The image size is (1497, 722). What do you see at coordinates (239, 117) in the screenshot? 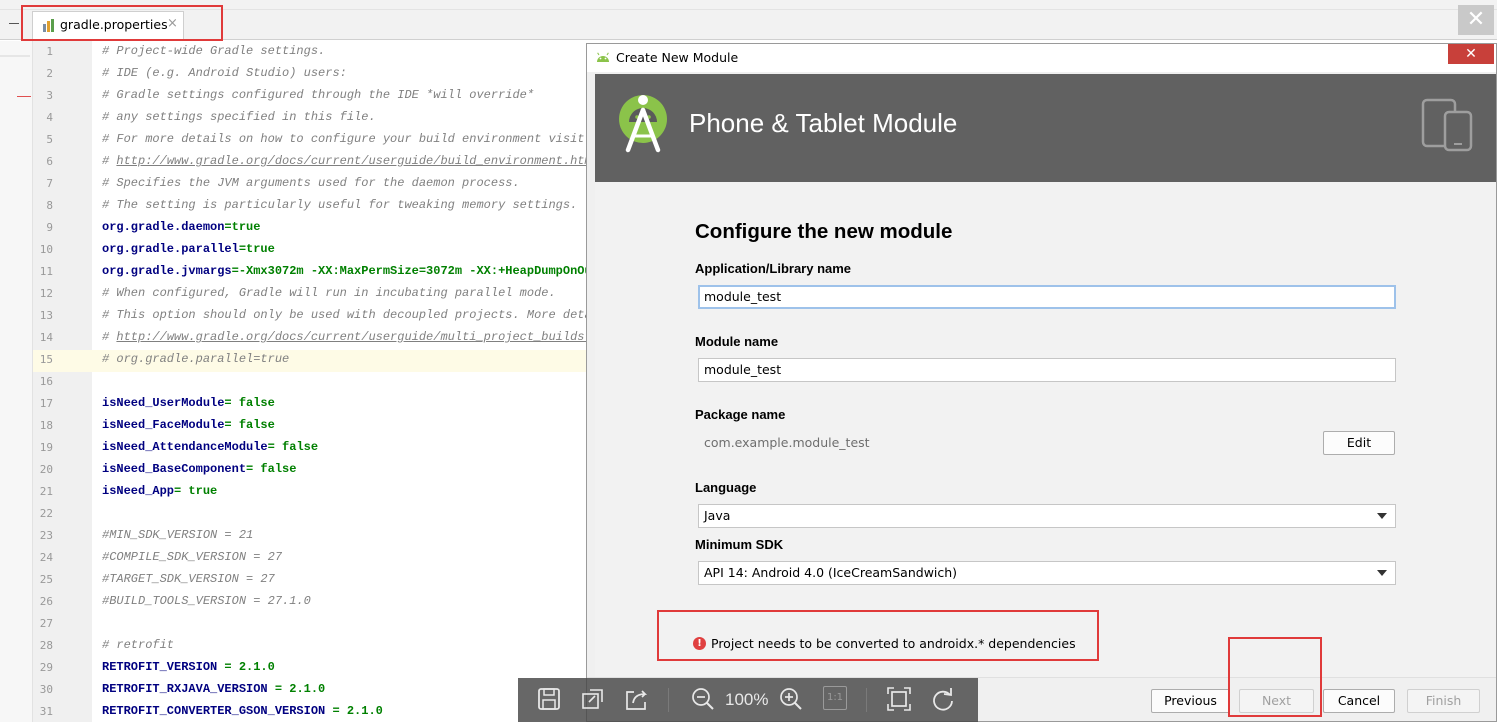
I see `code-token-comment: # any settings specified in this file.` at bounding box center [239, 117].